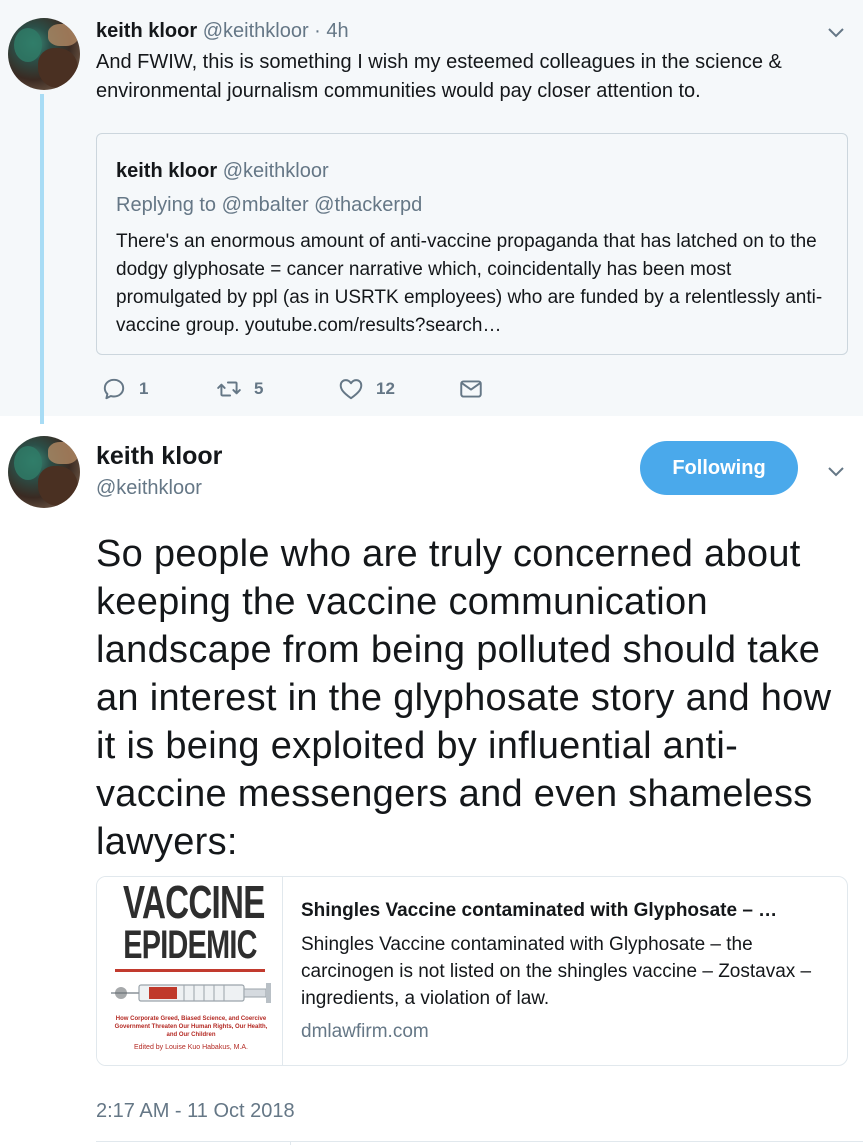 The image size is (863, 1145). What do you see at coordinates (195, 1111) in the screenshot?
I see `tweet-timestamp: 2:17 AM - 11 Oct 2018` at bounding box center [195, 1111].